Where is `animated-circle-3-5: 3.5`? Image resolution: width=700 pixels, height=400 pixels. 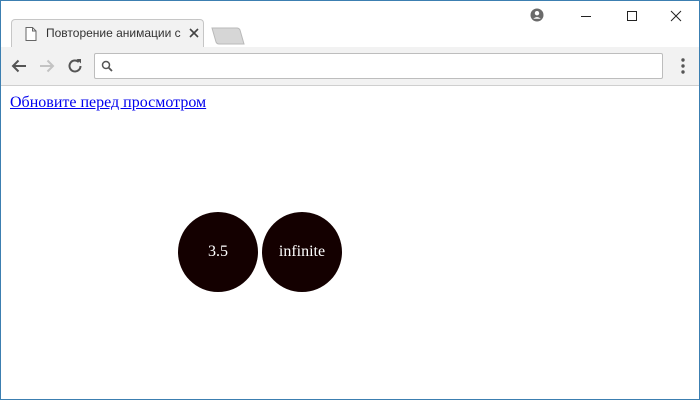
animated-circle-3-5: 3.5 is located at coordinates (218, 252).